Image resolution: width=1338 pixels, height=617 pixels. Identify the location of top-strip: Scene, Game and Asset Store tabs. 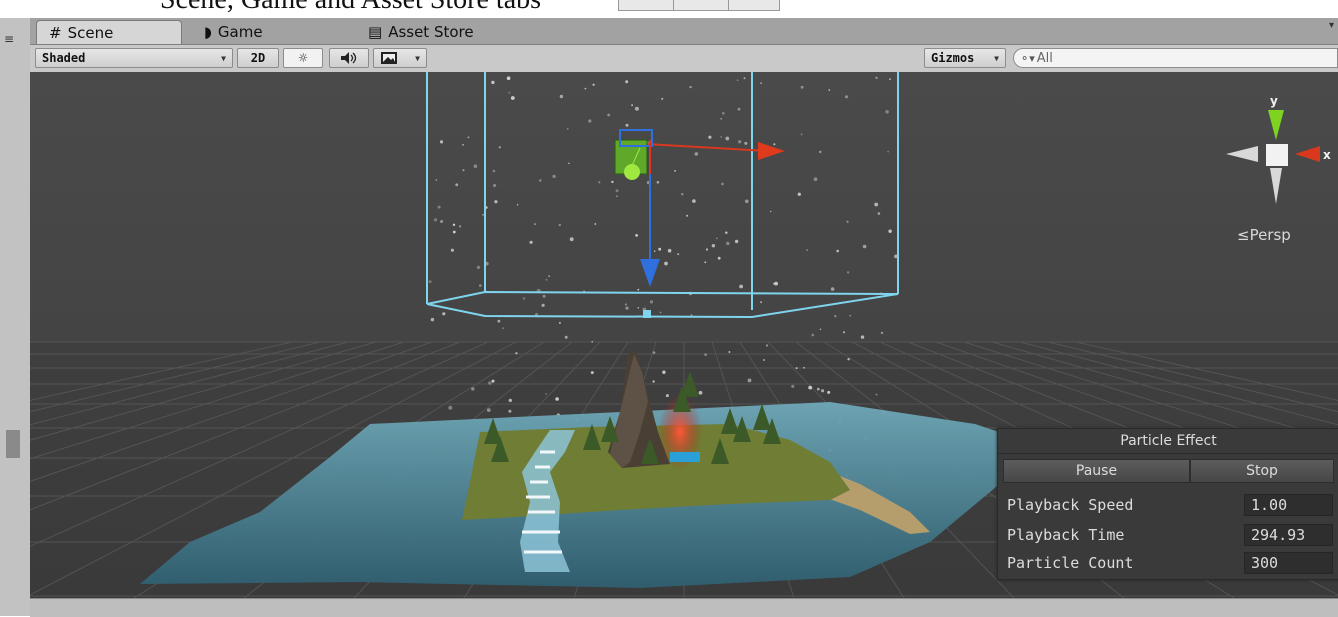
(669, 9).